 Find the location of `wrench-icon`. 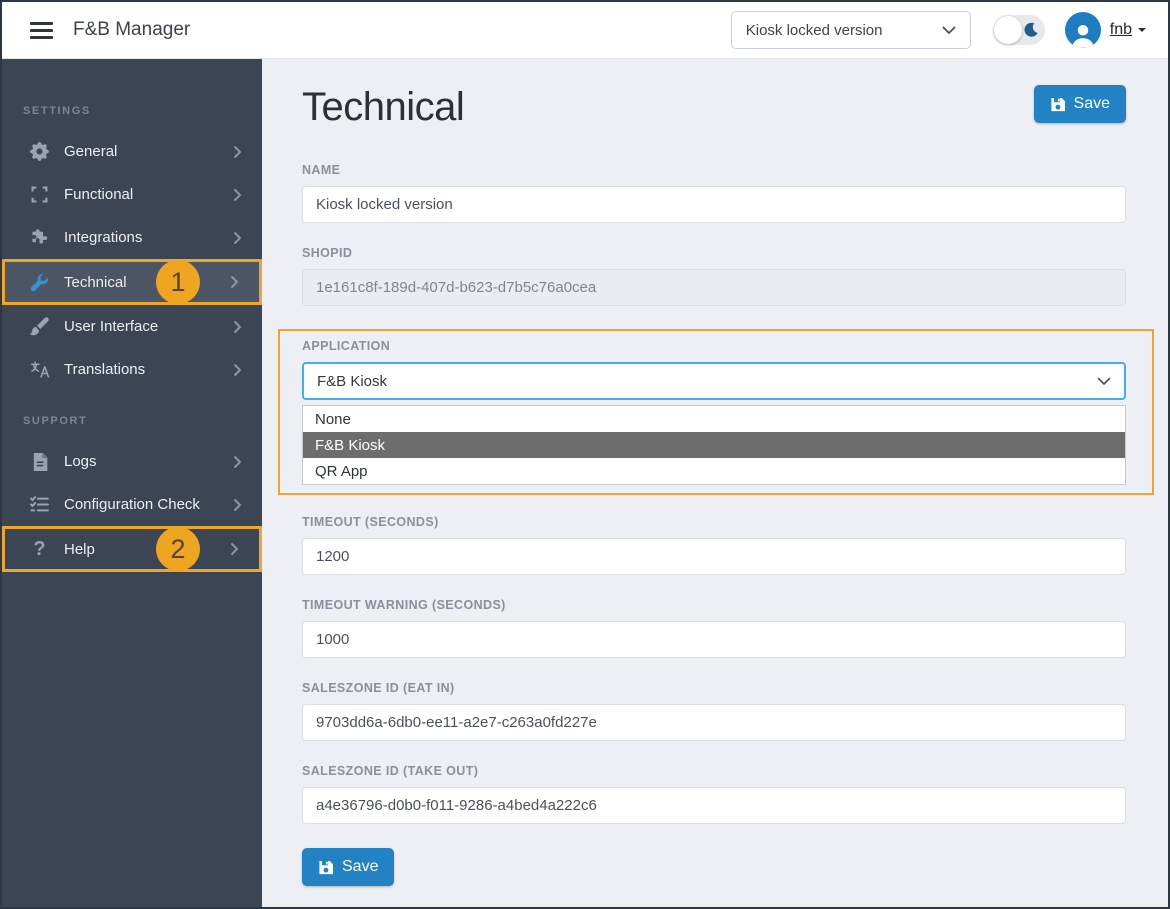

wrench-icon is located at coordinates (39, 282).